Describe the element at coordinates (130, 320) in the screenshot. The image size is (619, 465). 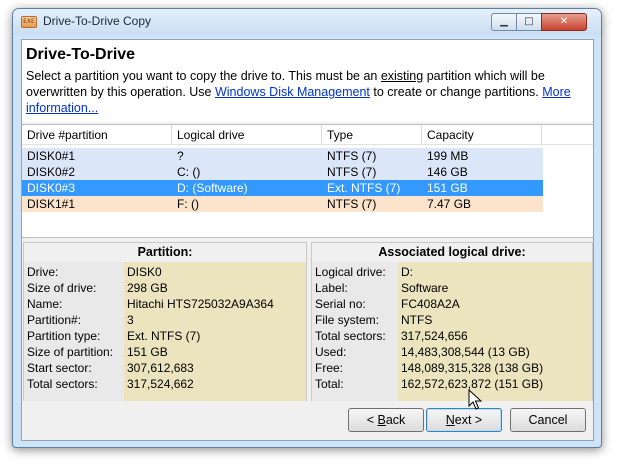
I see `detail-value: 3` at that location.